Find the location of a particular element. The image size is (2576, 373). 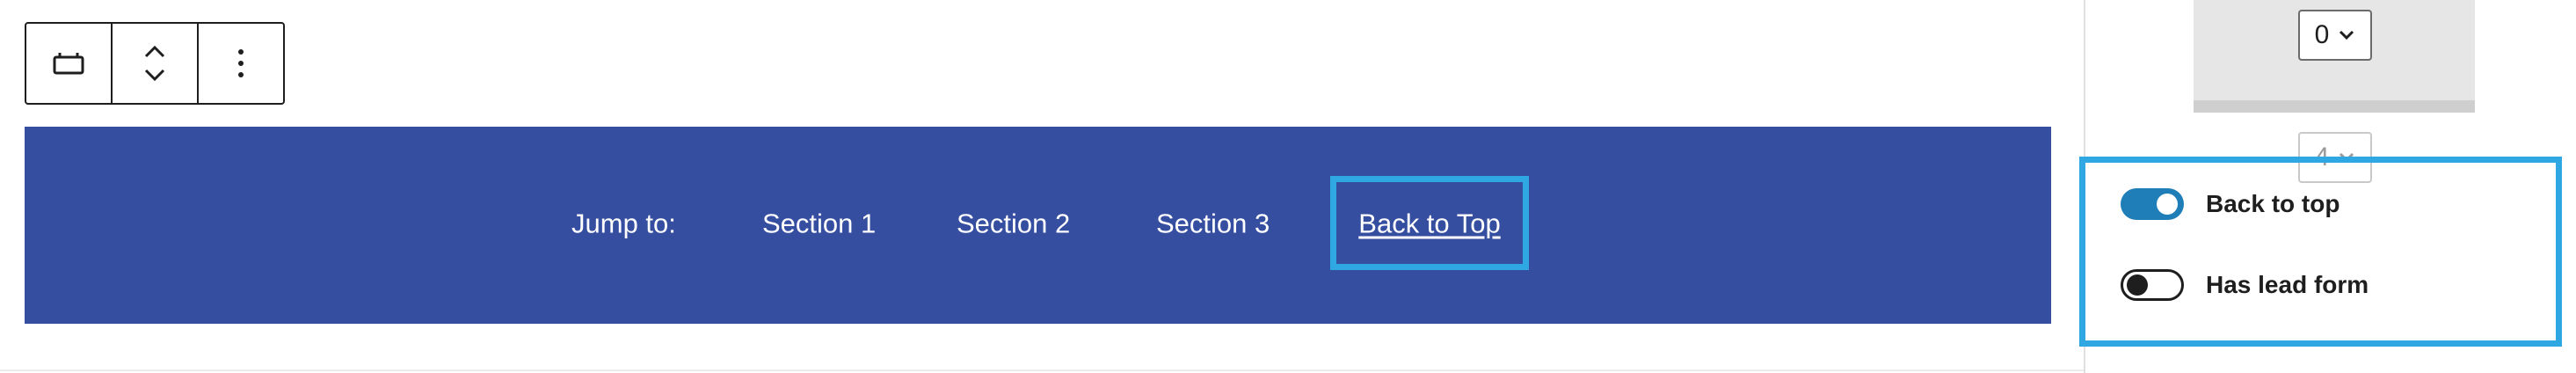

move-up-down-button is located at coordinates (156, 64).